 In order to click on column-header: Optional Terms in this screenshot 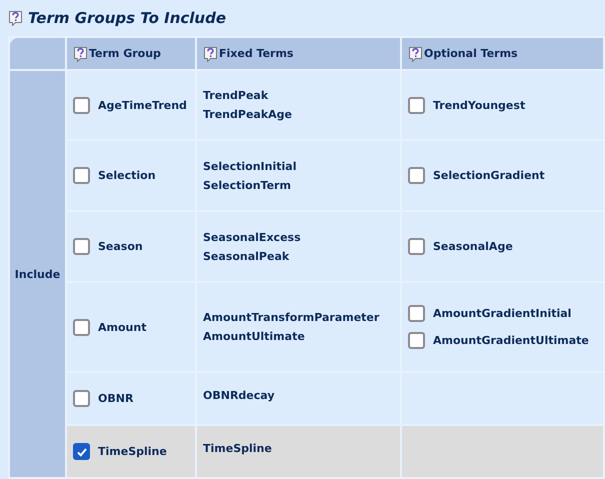, I will do `click(471, 53)`.